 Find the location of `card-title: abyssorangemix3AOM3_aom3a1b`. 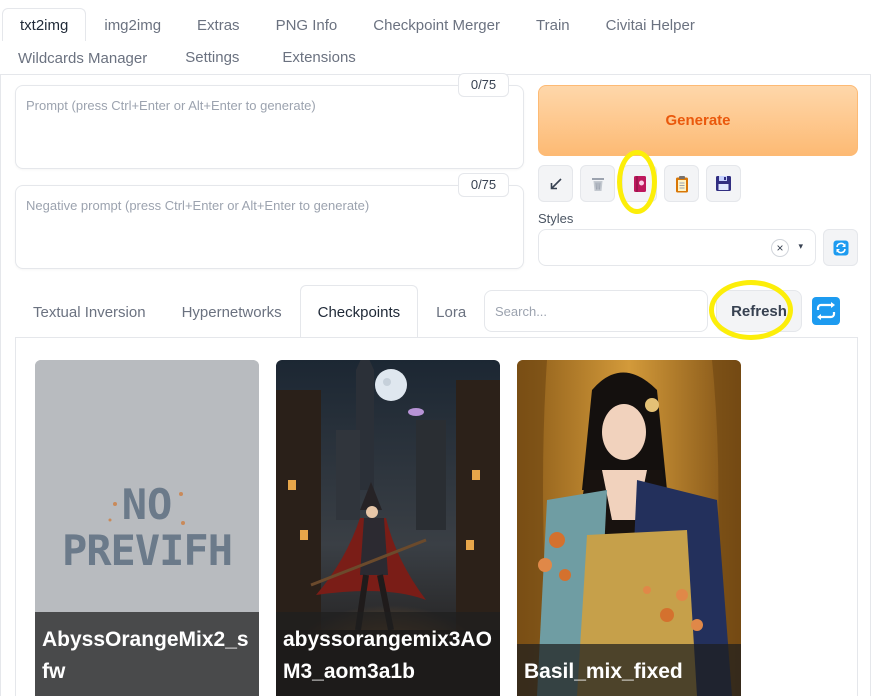

card-title: abyssorangemix3AOM3_aom3a1b is located at coordinates (388, 654).